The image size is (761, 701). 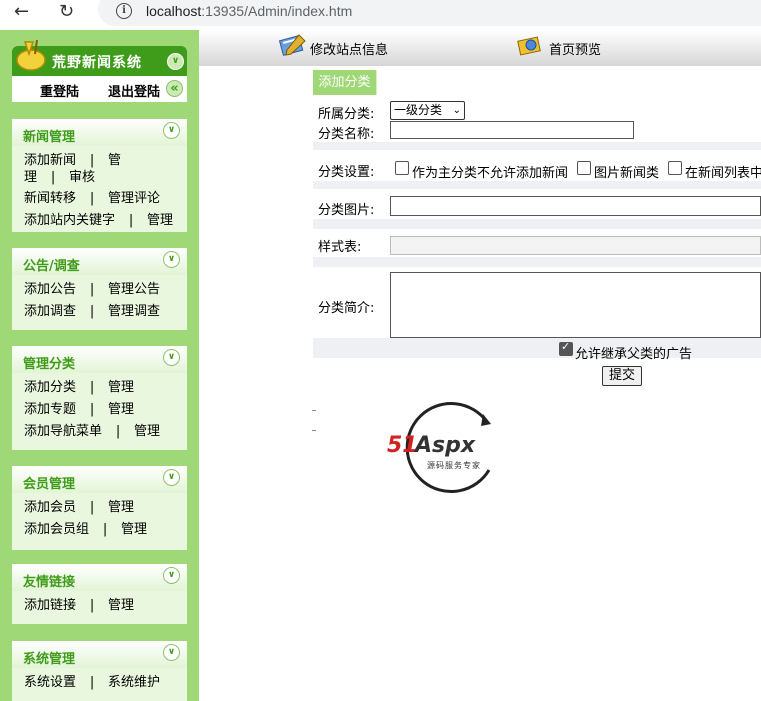 I want to click on menu-notice: 公告/调查 ∨ 添加公告 | 管理公告 添加调查 | 管理调查, so click(x=99, y=289).